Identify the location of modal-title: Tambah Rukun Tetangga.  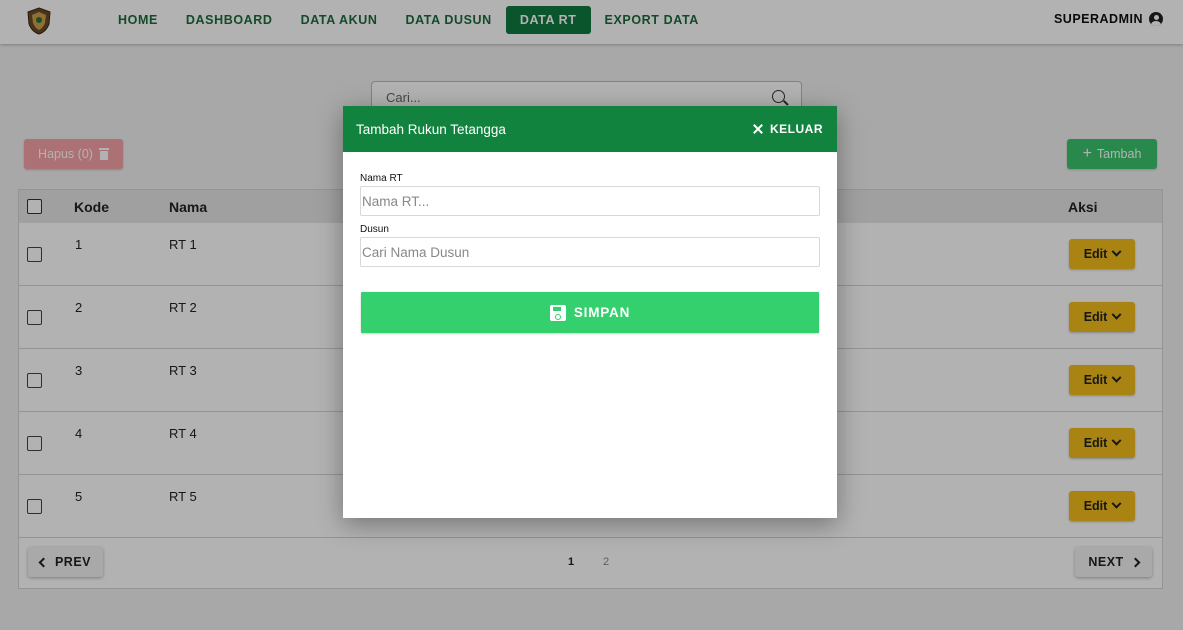
(431, 129).